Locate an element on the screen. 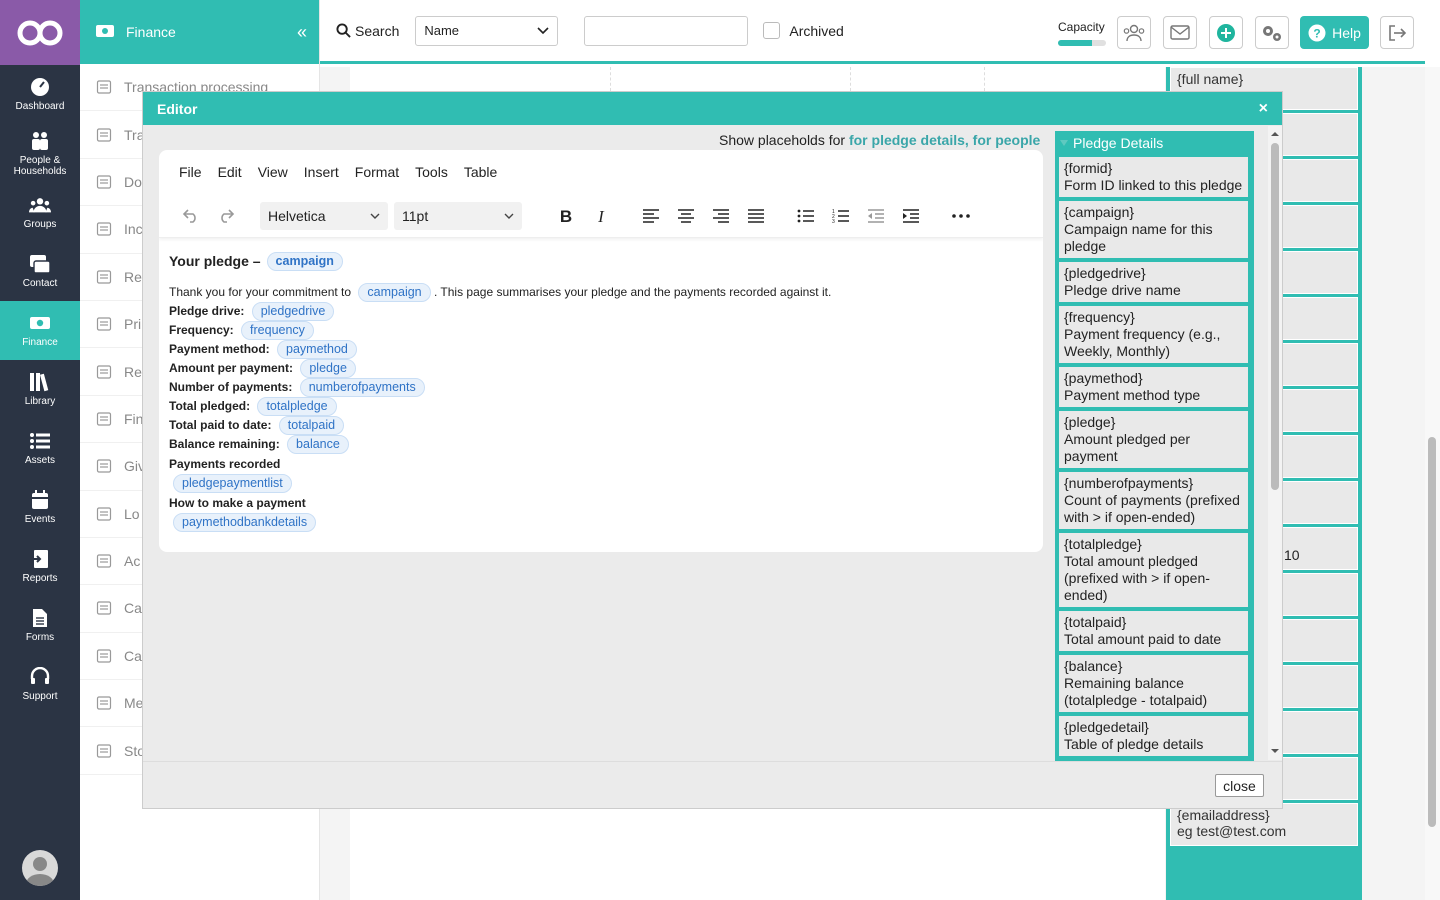 The height and width of the screenshot is (900, 1440). search-input is located at coordinates (666, 30).